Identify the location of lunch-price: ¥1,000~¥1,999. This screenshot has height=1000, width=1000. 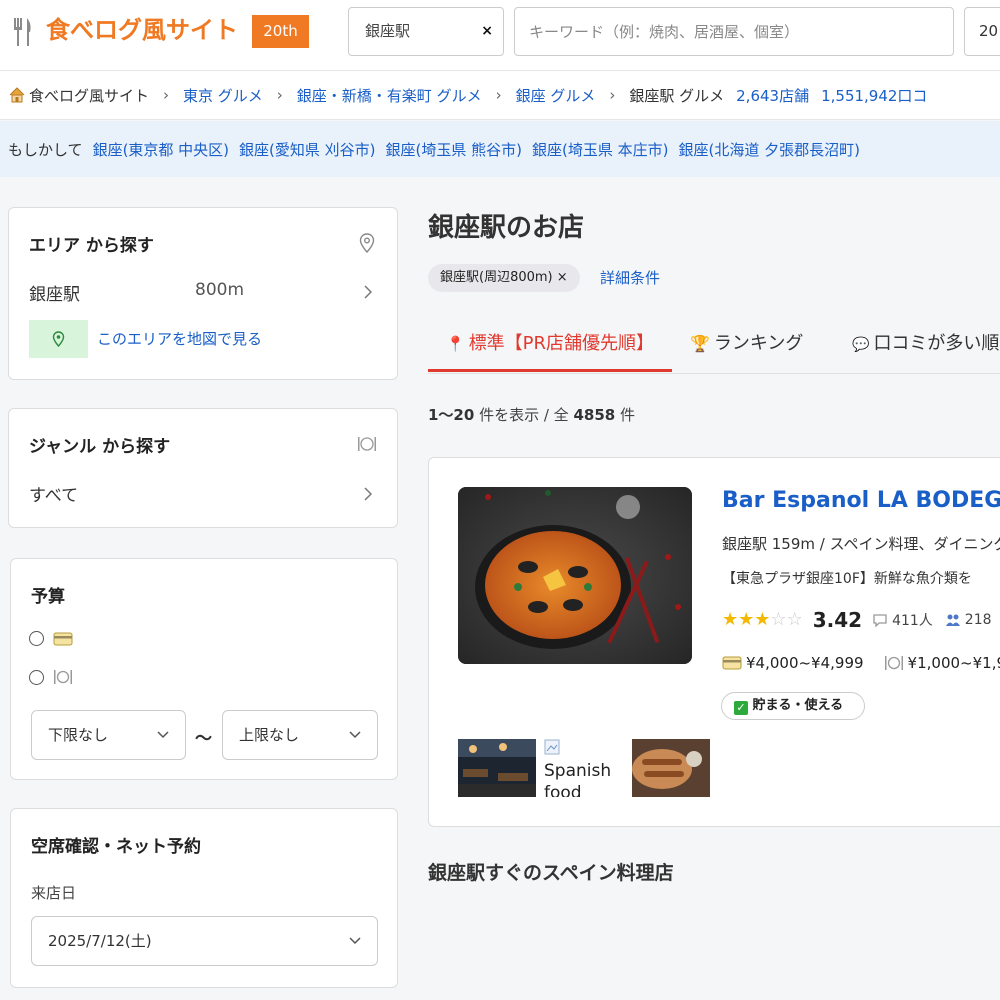
(942, 663).